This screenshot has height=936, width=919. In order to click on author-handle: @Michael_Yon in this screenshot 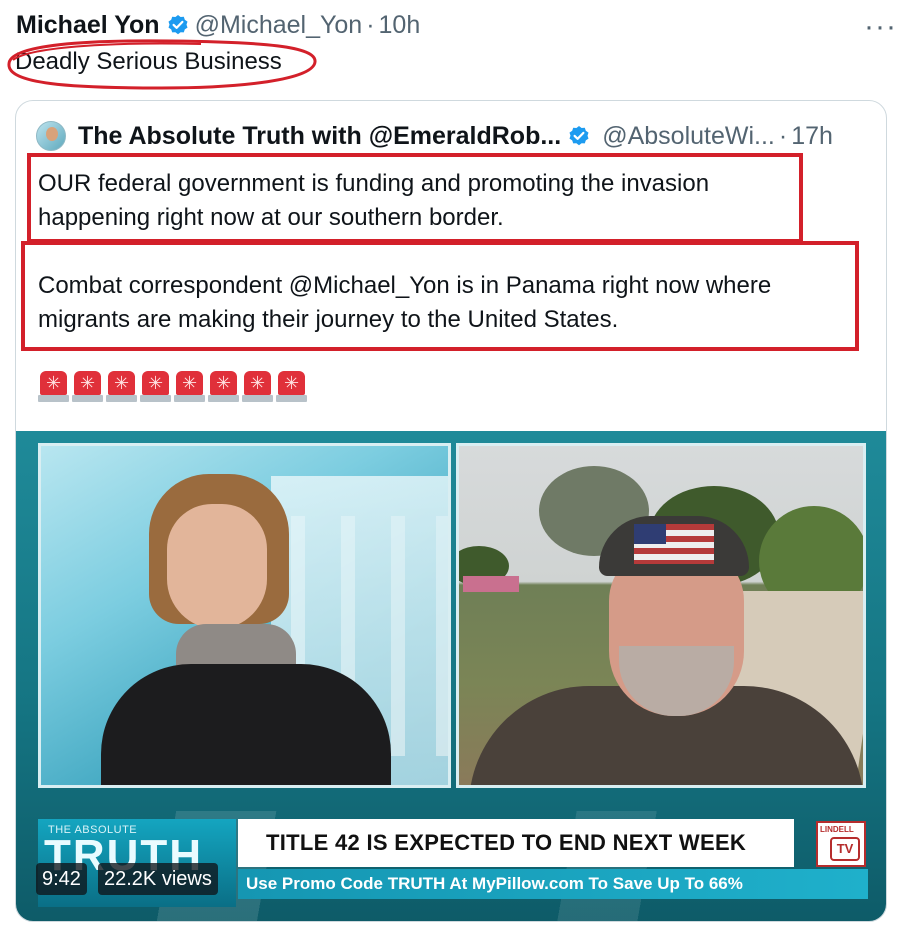, I will do `click(279, 25)`.